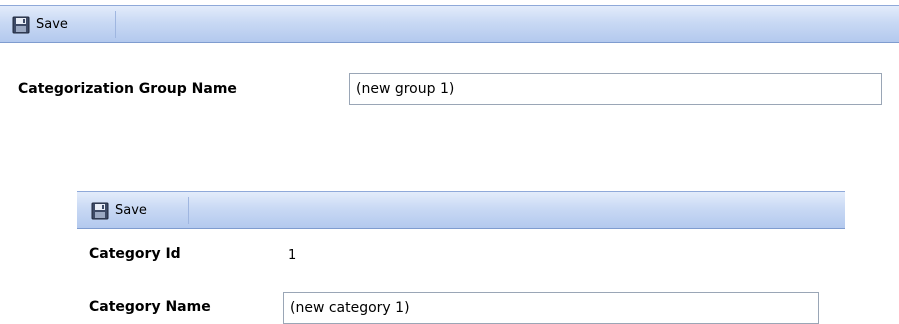 Image resolution: width=899 pixels, height=324 pixels. I want to click on group-save-button: Save, so click(62, 24).